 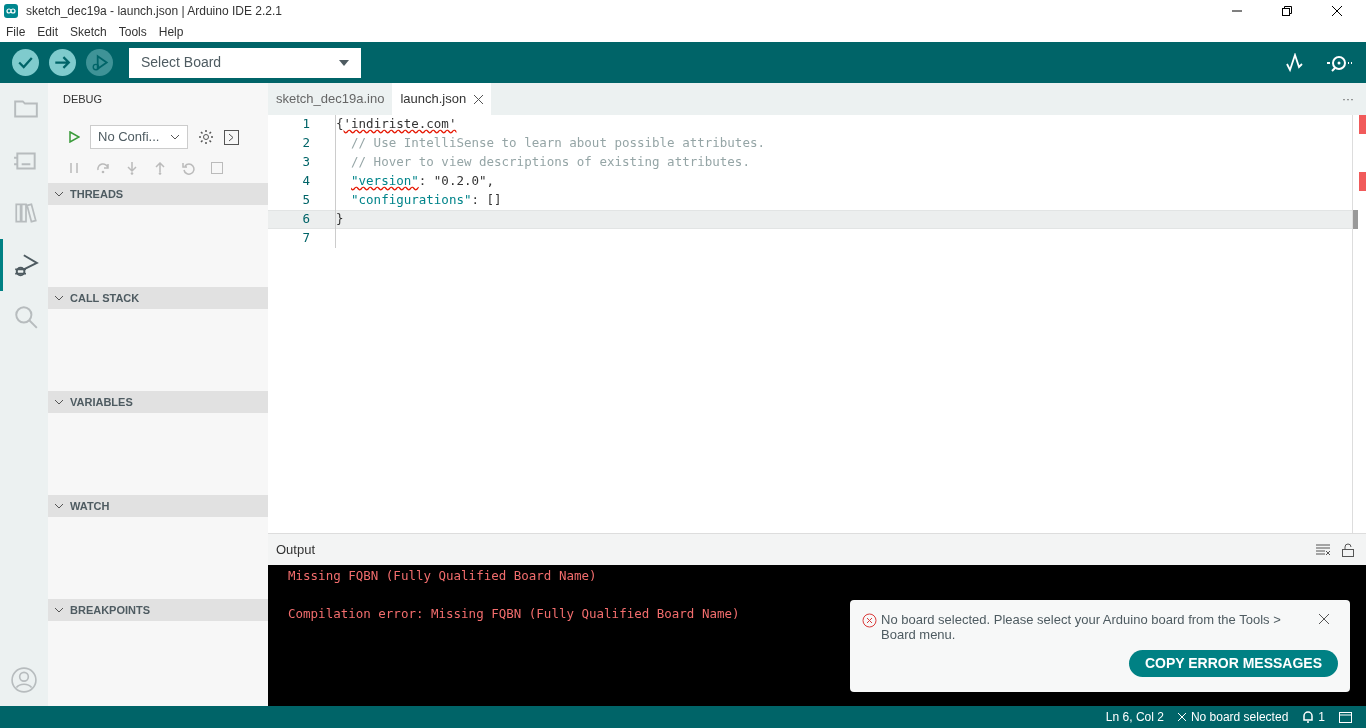 I want to click on panel-toggle-icon, so click(x=1345, y=717).